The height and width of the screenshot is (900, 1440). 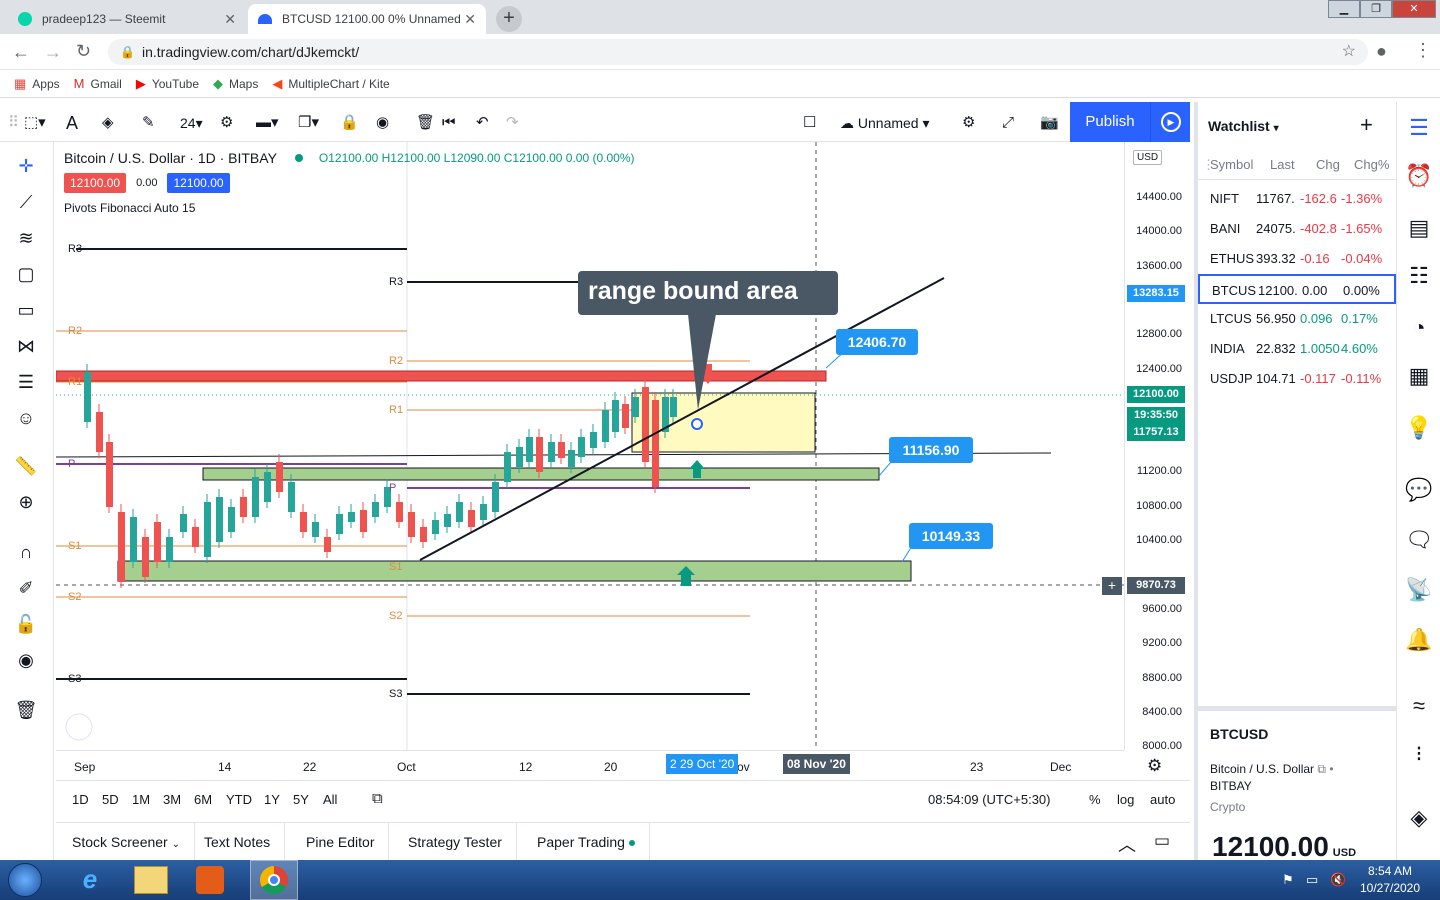 I want to click on ruler-icon: 📏, so click(x=26, y=466).